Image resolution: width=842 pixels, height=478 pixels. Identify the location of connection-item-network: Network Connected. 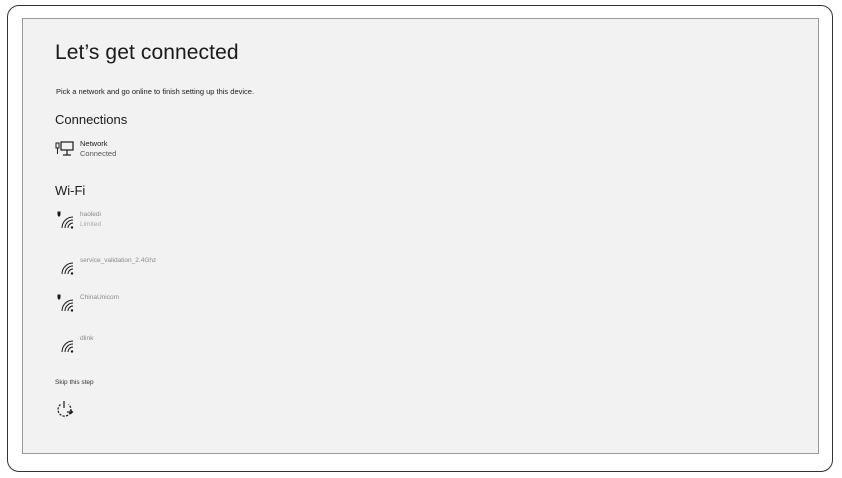
(85, 149).